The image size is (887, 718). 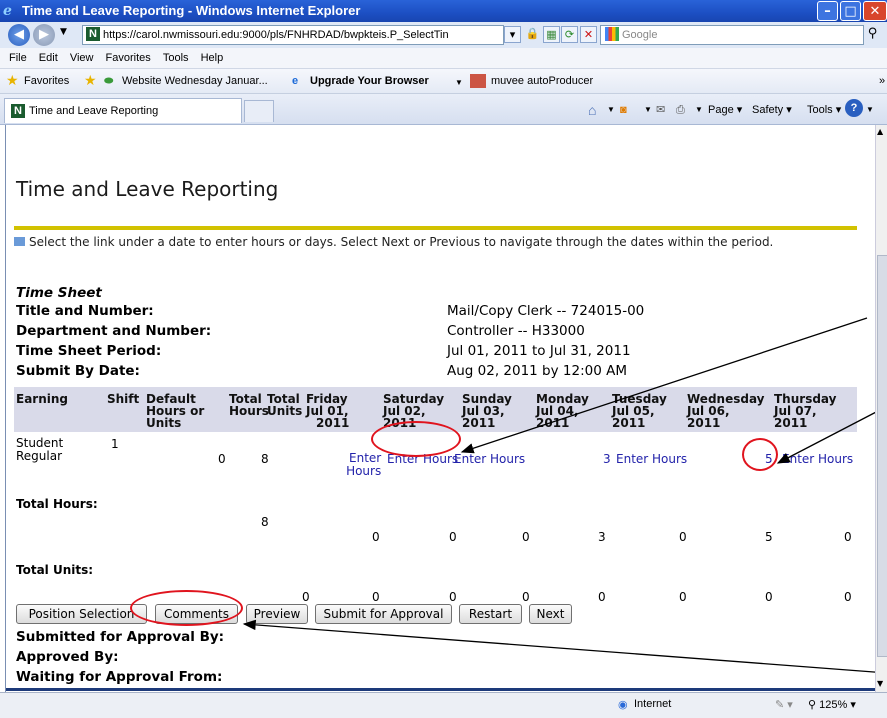 I want to click on vertical-scrollbar: ▲ ▼, so click(x=881, y=408).